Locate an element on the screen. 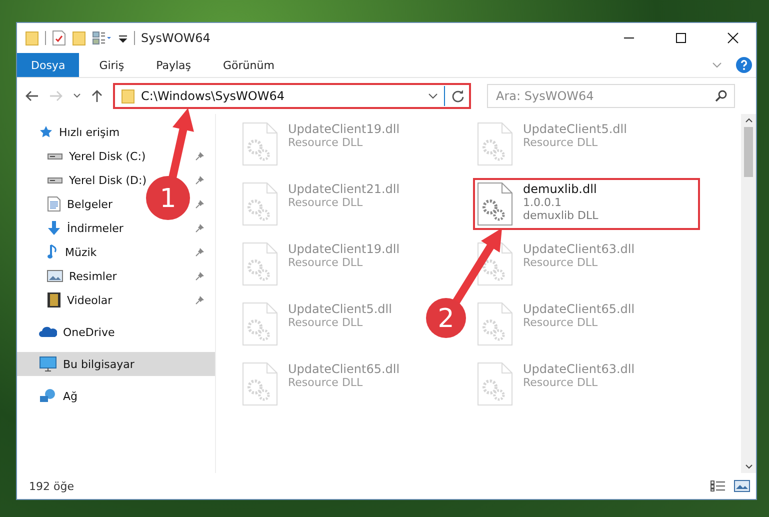  film-strip-icon is located at coordinates (54, 300).